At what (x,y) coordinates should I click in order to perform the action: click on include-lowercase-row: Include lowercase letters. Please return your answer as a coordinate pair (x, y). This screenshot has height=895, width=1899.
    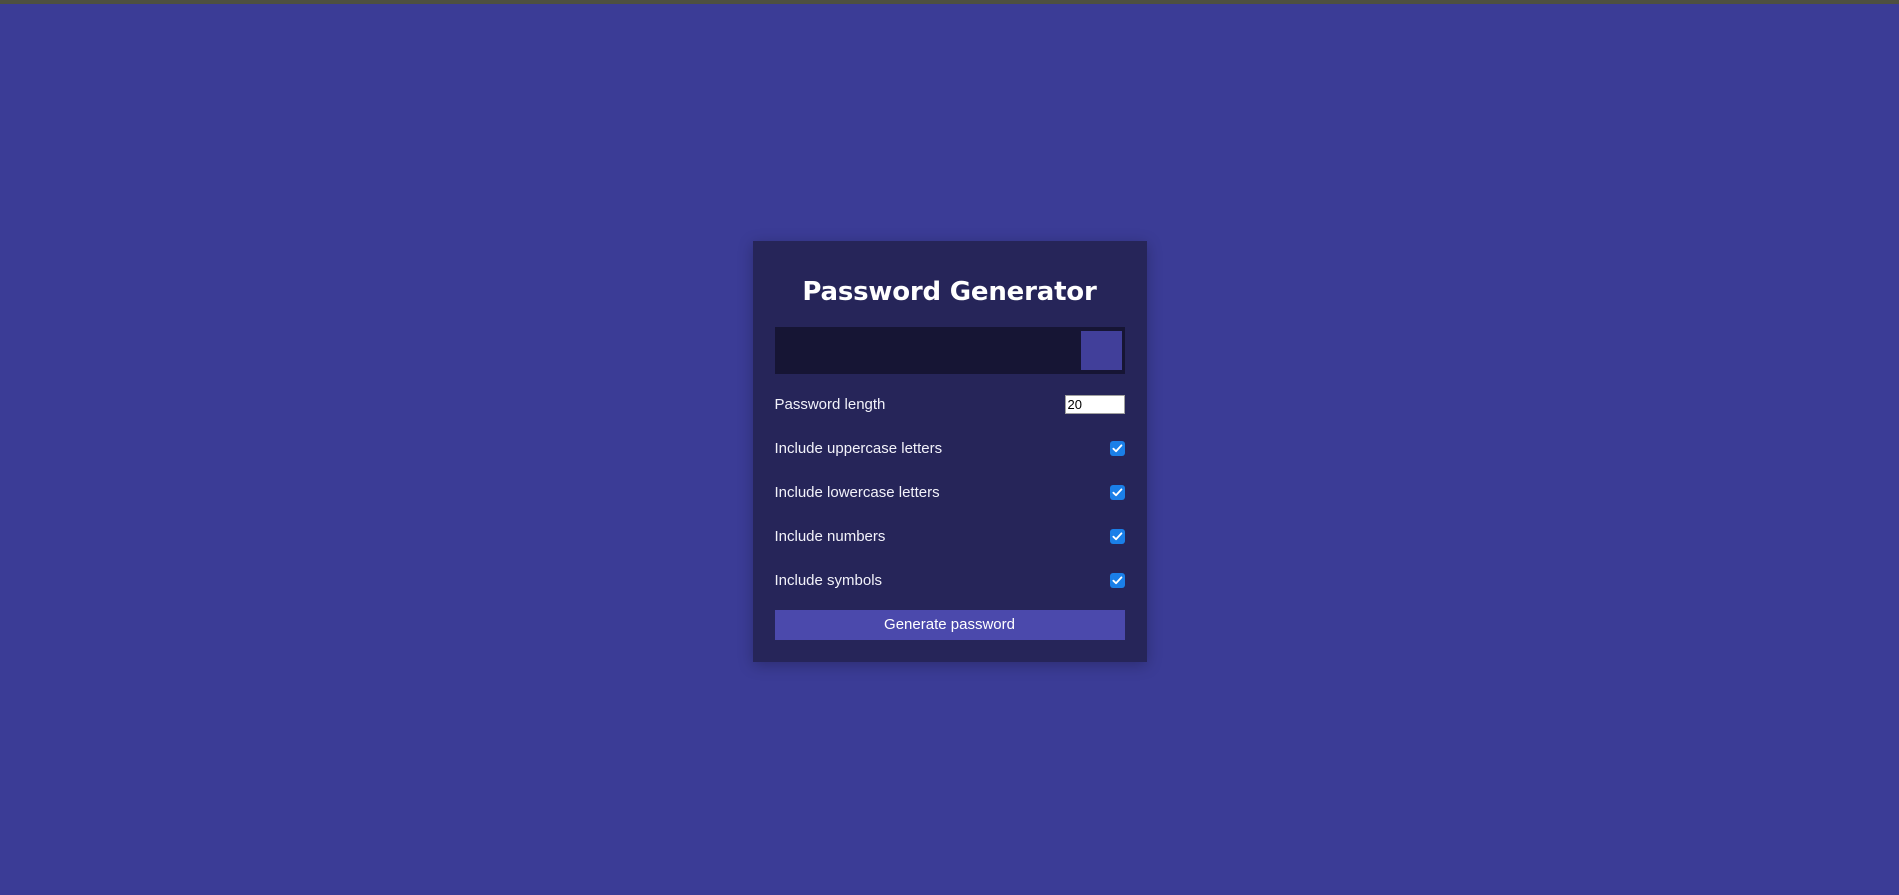
    Looking at the image, I should click on (950, 492).